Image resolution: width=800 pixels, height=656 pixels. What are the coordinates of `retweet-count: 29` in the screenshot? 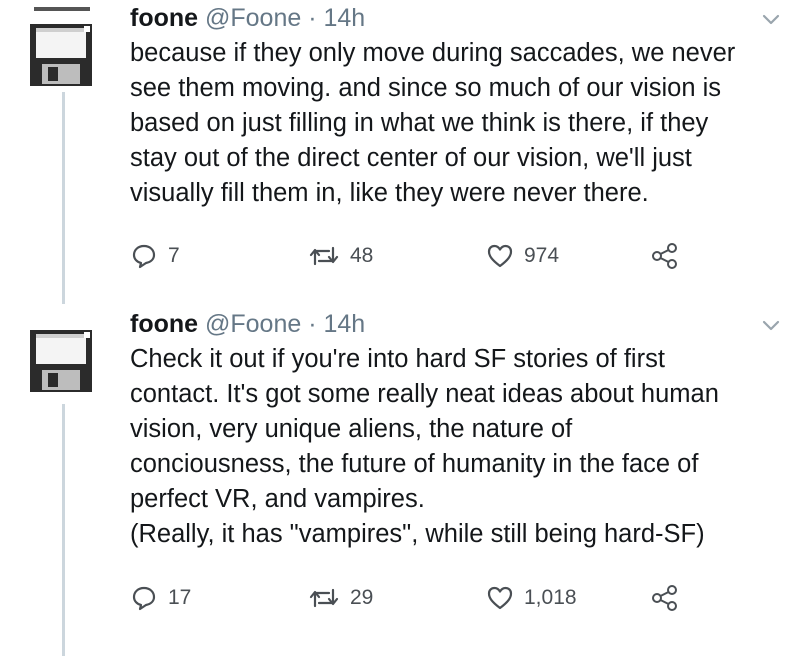 It's located at (362, 597).